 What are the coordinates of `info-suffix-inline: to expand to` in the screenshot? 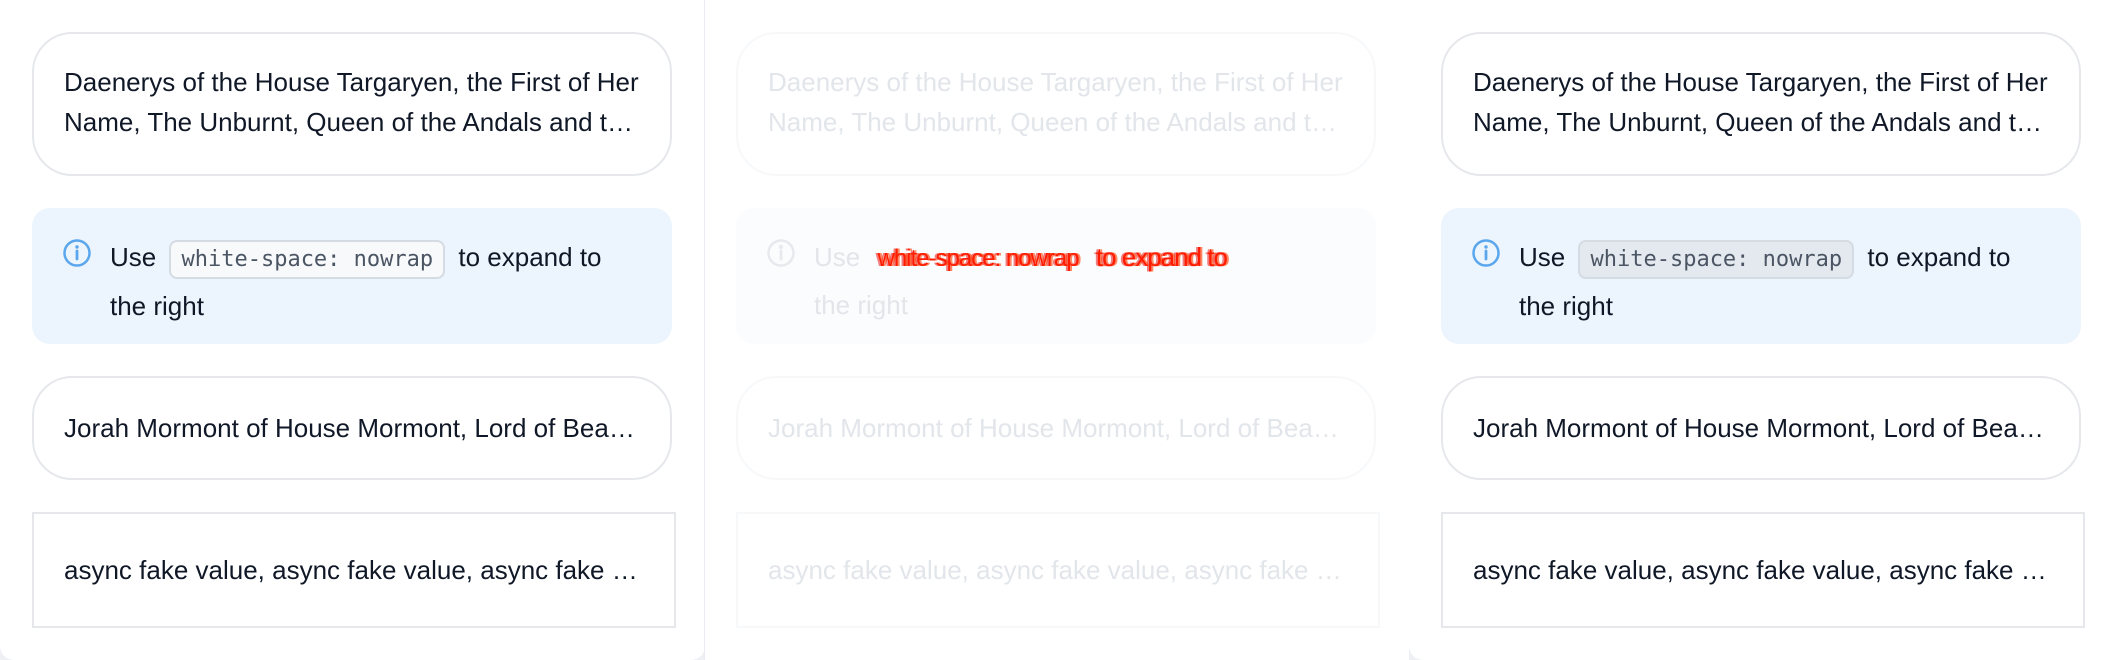 It's located at (1161, 257).